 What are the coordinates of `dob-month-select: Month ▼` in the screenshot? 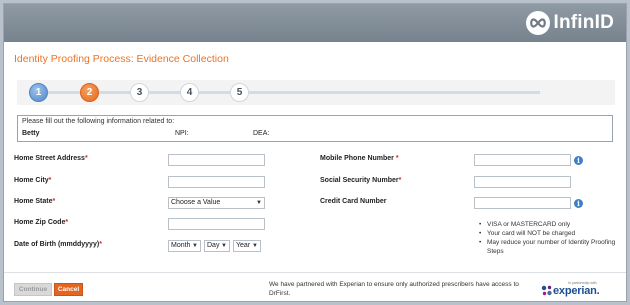 It's located at (184, 246).